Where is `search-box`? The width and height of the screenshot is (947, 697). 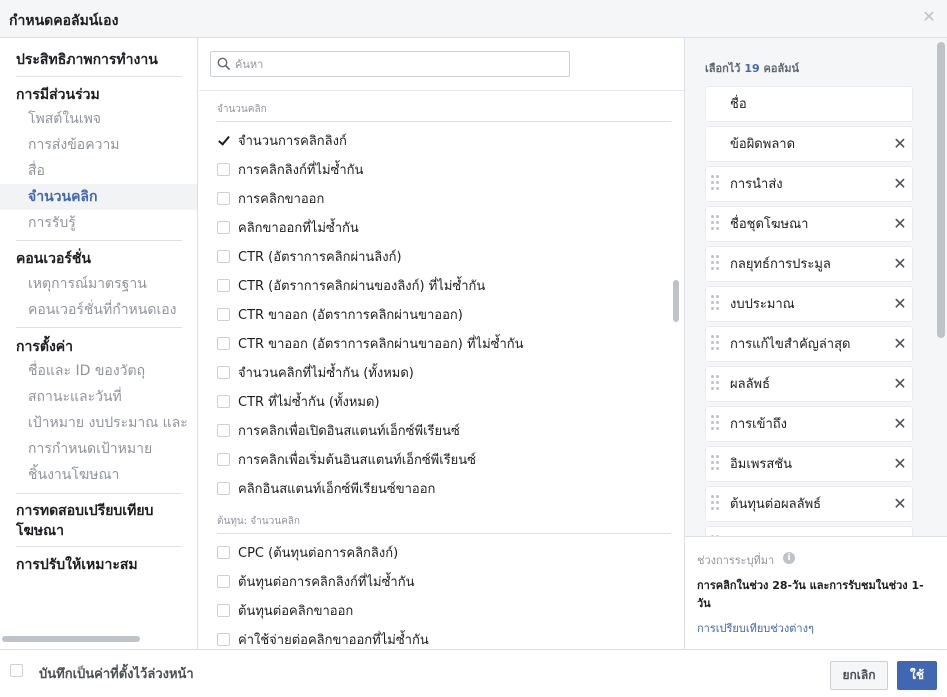
search-box is located at coordinates (390, 64).